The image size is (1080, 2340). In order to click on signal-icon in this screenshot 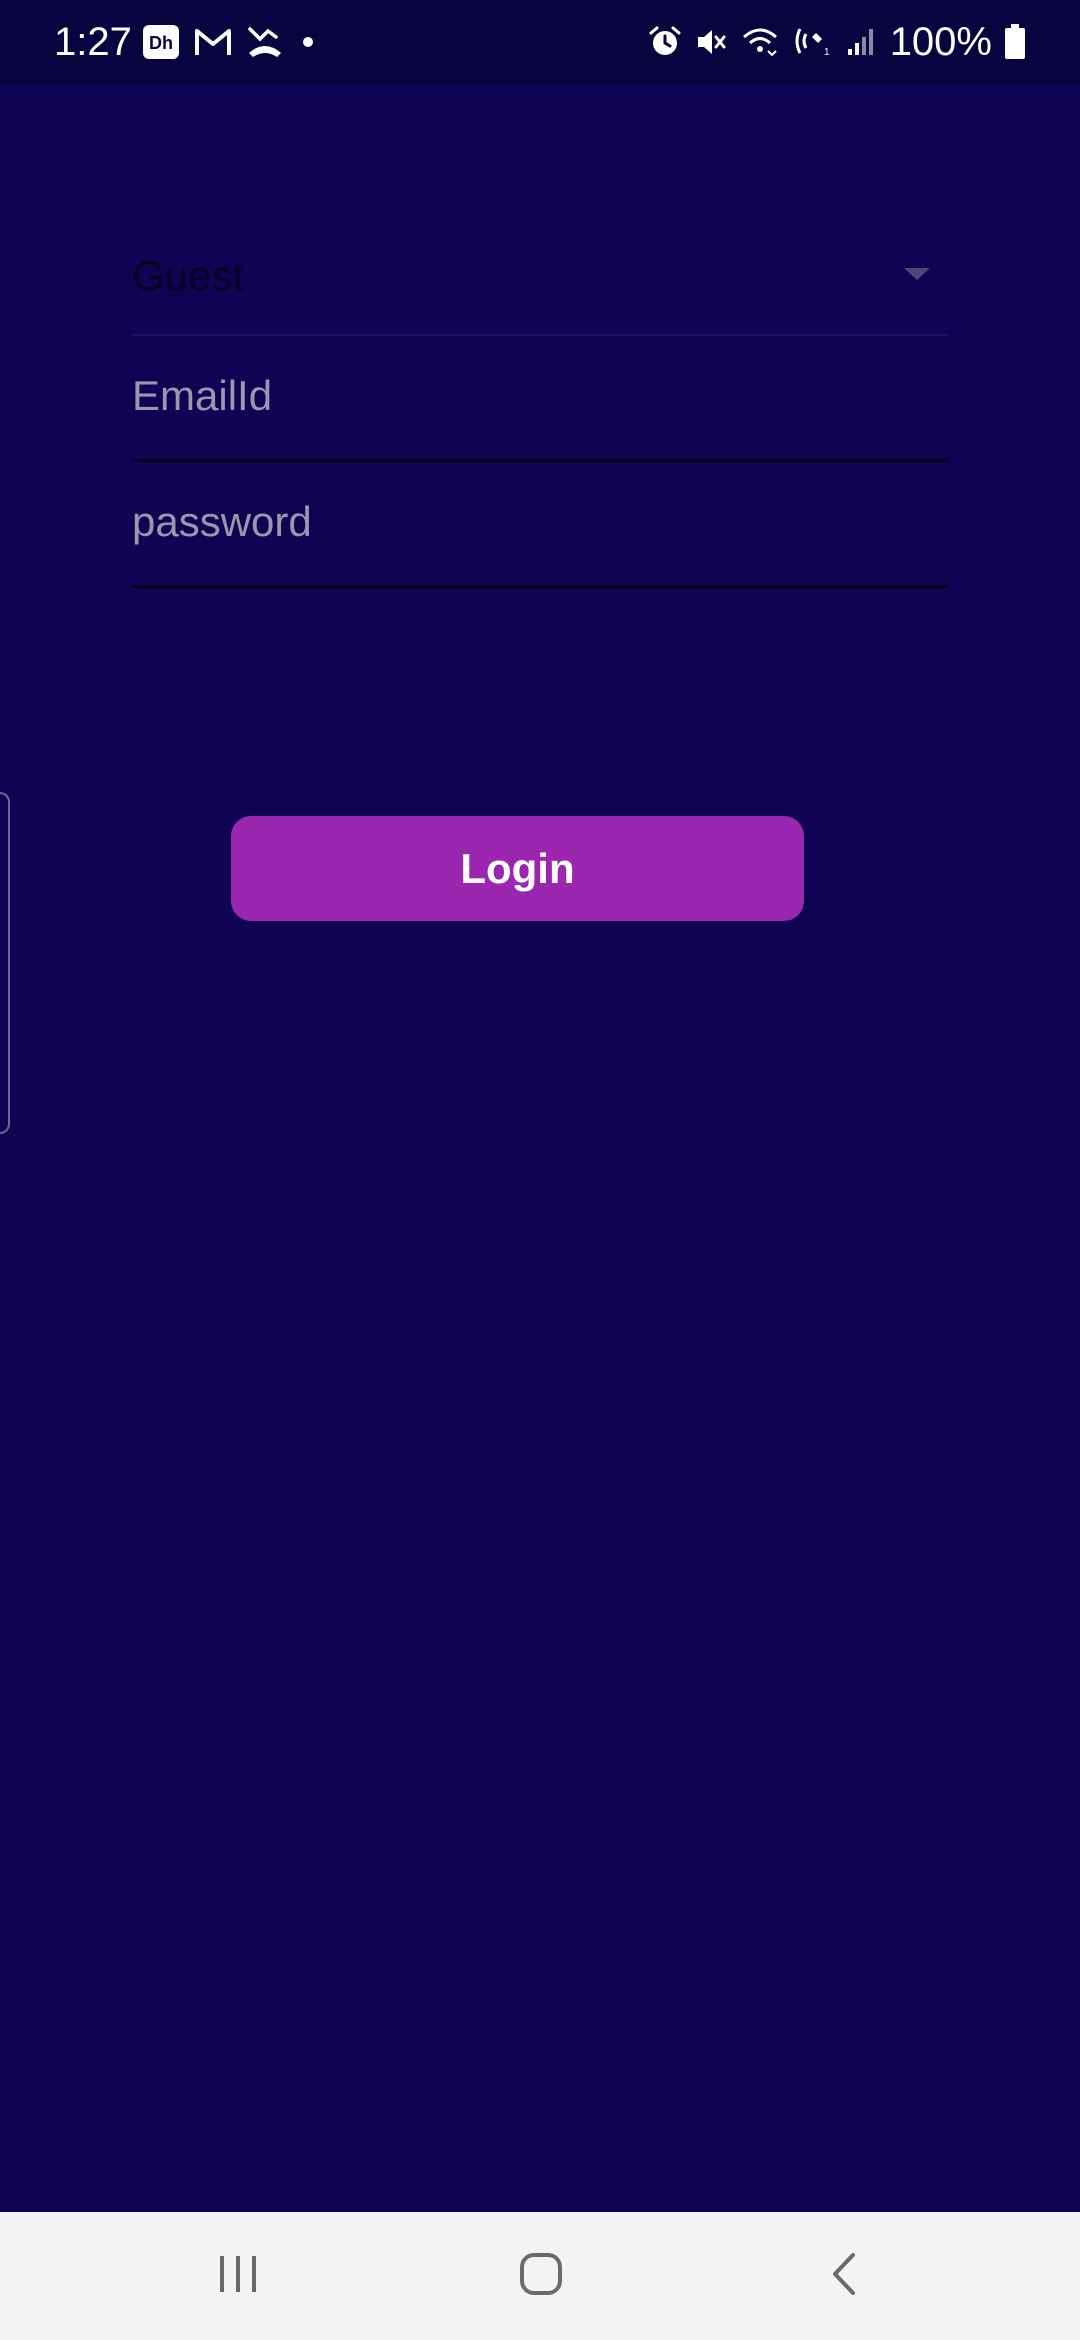, I will do `click(861, 42)`.